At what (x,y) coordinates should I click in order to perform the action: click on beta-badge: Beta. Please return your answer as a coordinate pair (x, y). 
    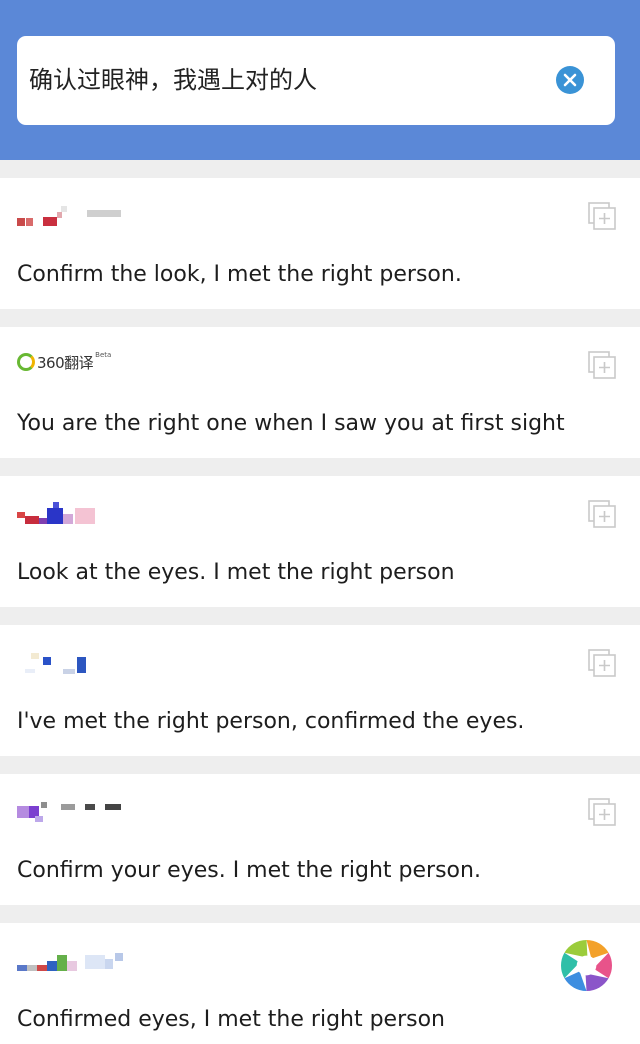
    Looking at the image, I should click on (103, 355).